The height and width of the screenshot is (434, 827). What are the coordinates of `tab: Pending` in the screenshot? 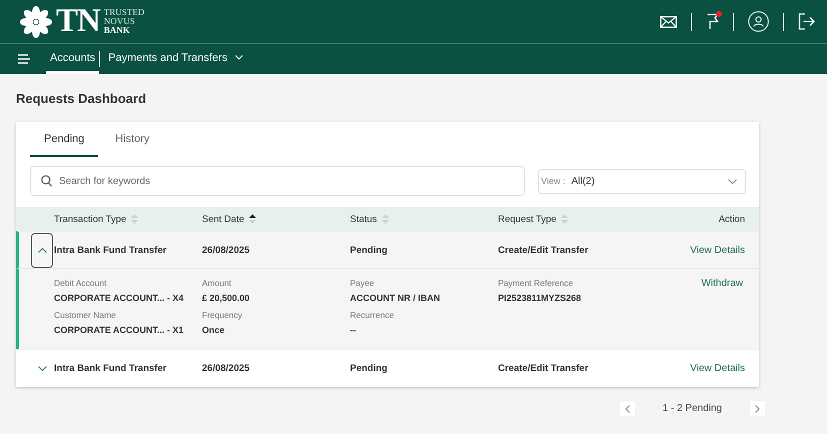 It's located at (64, 143).